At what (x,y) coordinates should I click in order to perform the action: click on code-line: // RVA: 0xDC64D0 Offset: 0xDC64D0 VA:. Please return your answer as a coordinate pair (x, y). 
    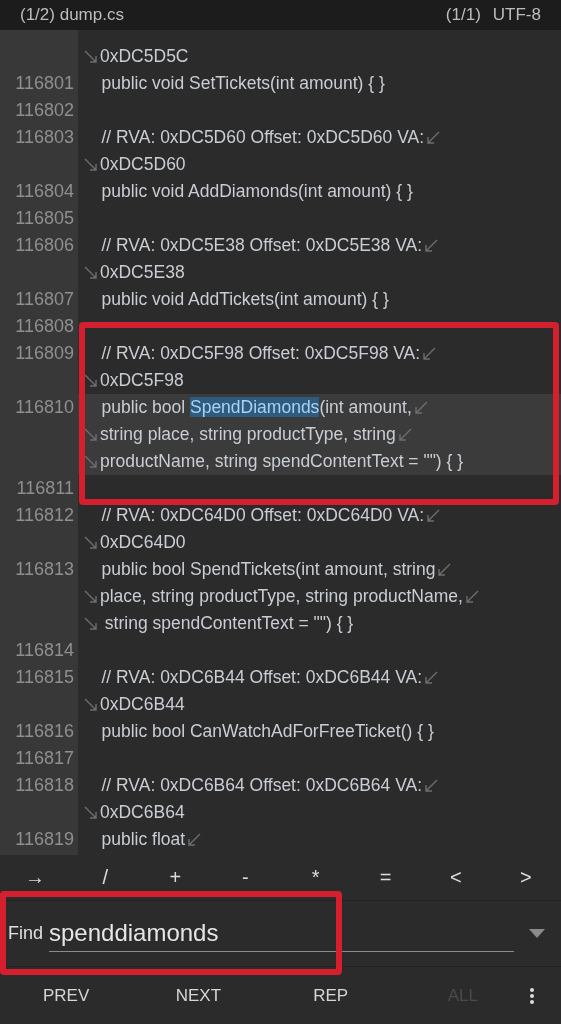
    Looking at the image, I should click on (262, 515).